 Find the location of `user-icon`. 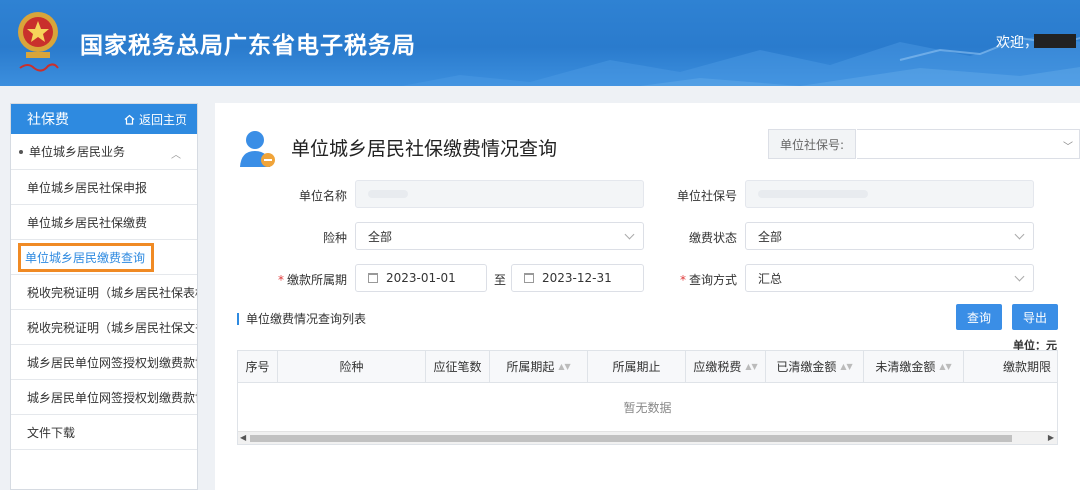

user-icon is located at coordinates (257, 149).